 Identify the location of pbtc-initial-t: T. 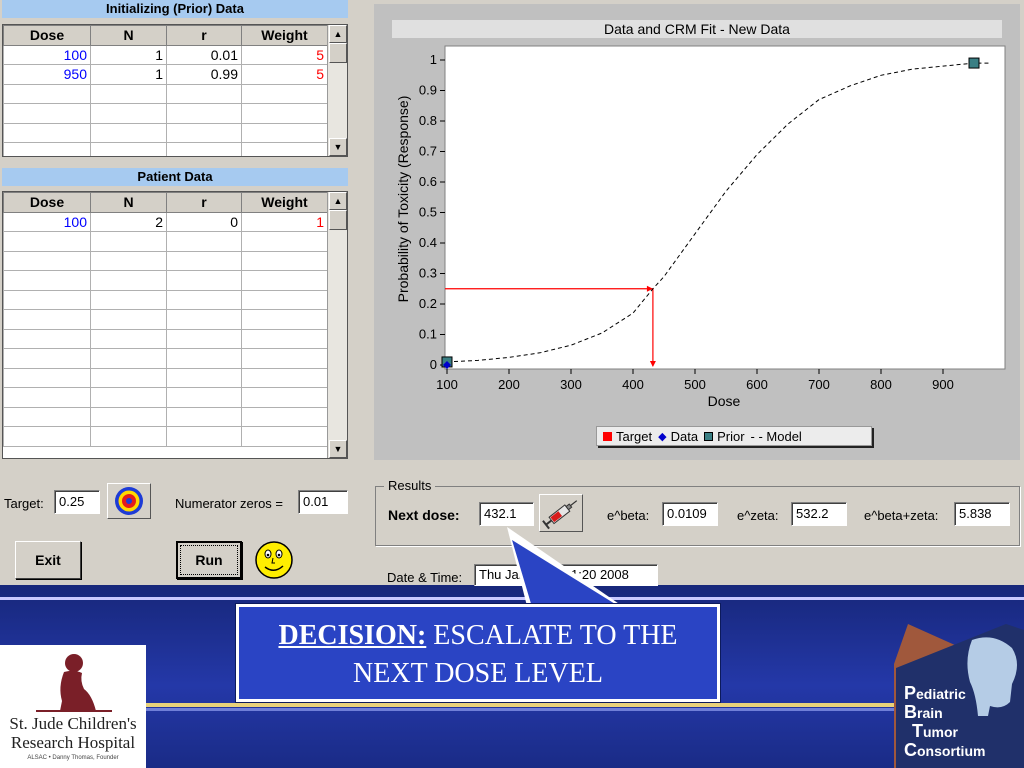
(917, 731).